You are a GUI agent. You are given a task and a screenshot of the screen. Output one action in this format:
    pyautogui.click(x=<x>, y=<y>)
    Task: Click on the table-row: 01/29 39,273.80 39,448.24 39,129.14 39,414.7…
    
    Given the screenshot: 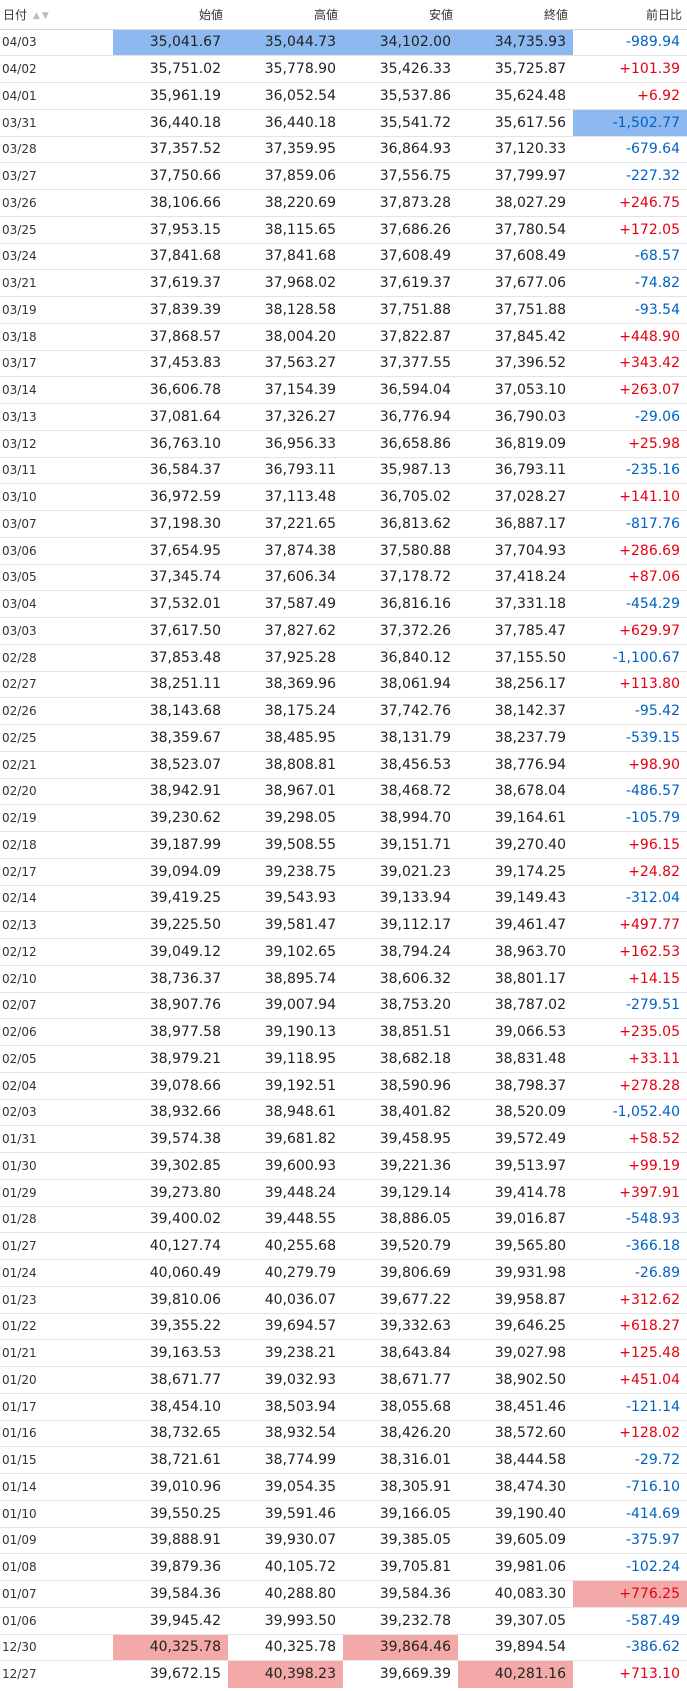 What is the action you would take?
    pyautogui.click(x=343, y=1192)
    